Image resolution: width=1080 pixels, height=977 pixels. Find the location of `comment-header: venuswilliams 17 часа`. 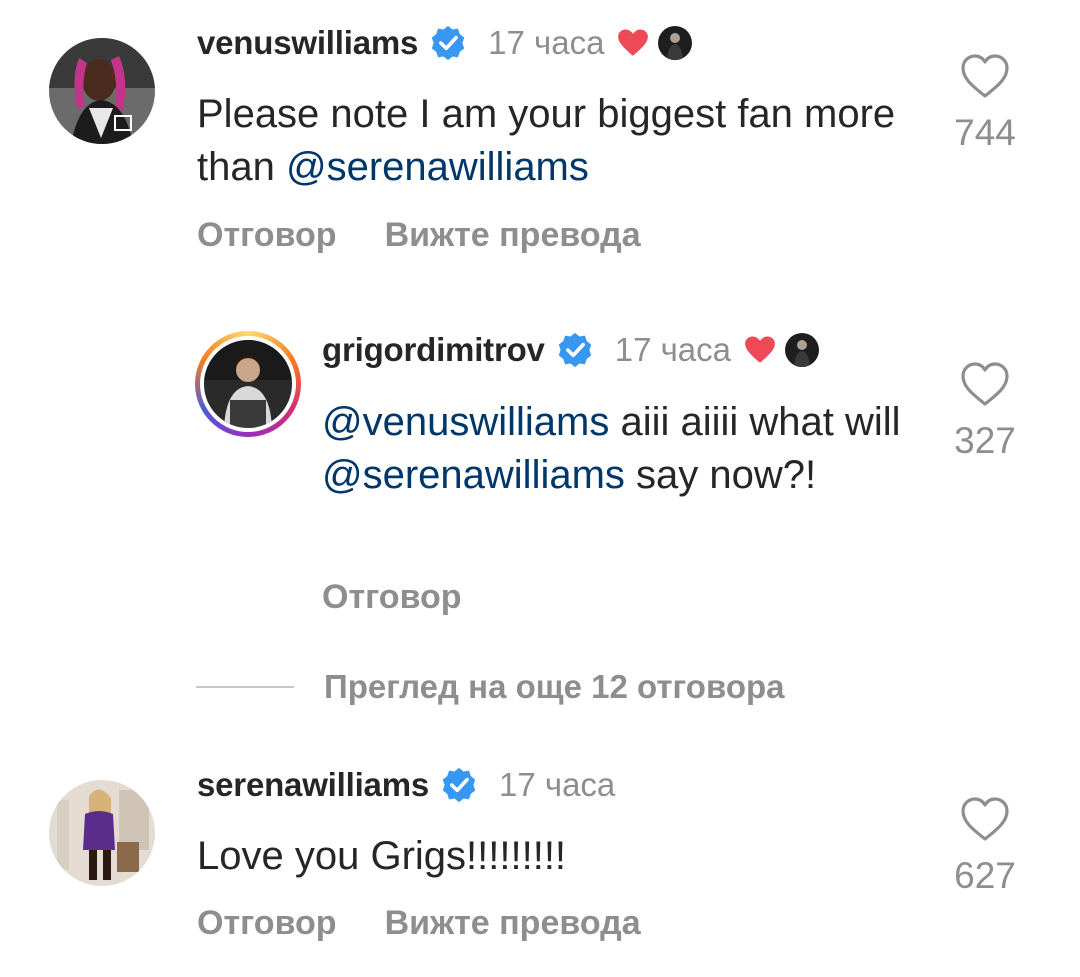

comment-header: venuswilliams 17 часа is located at coordinates (445, 43).